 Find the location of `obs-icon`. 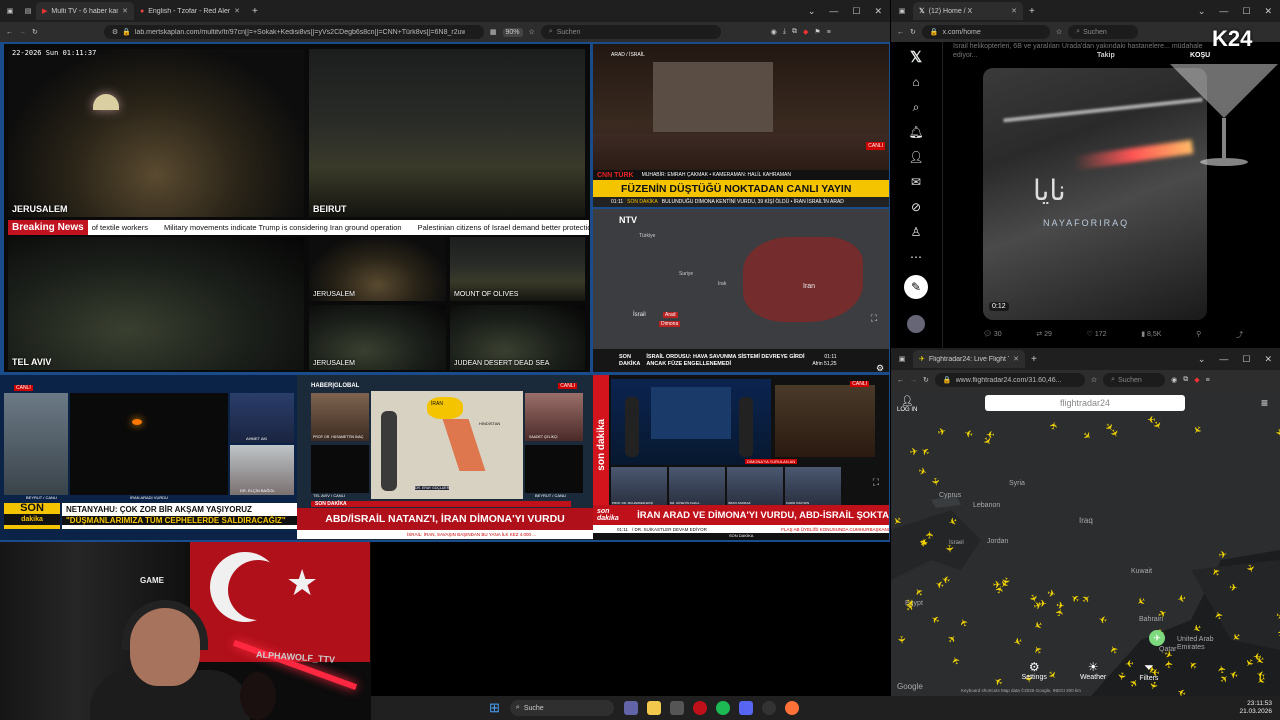

obs-icon is located at coordinates (768, 708).